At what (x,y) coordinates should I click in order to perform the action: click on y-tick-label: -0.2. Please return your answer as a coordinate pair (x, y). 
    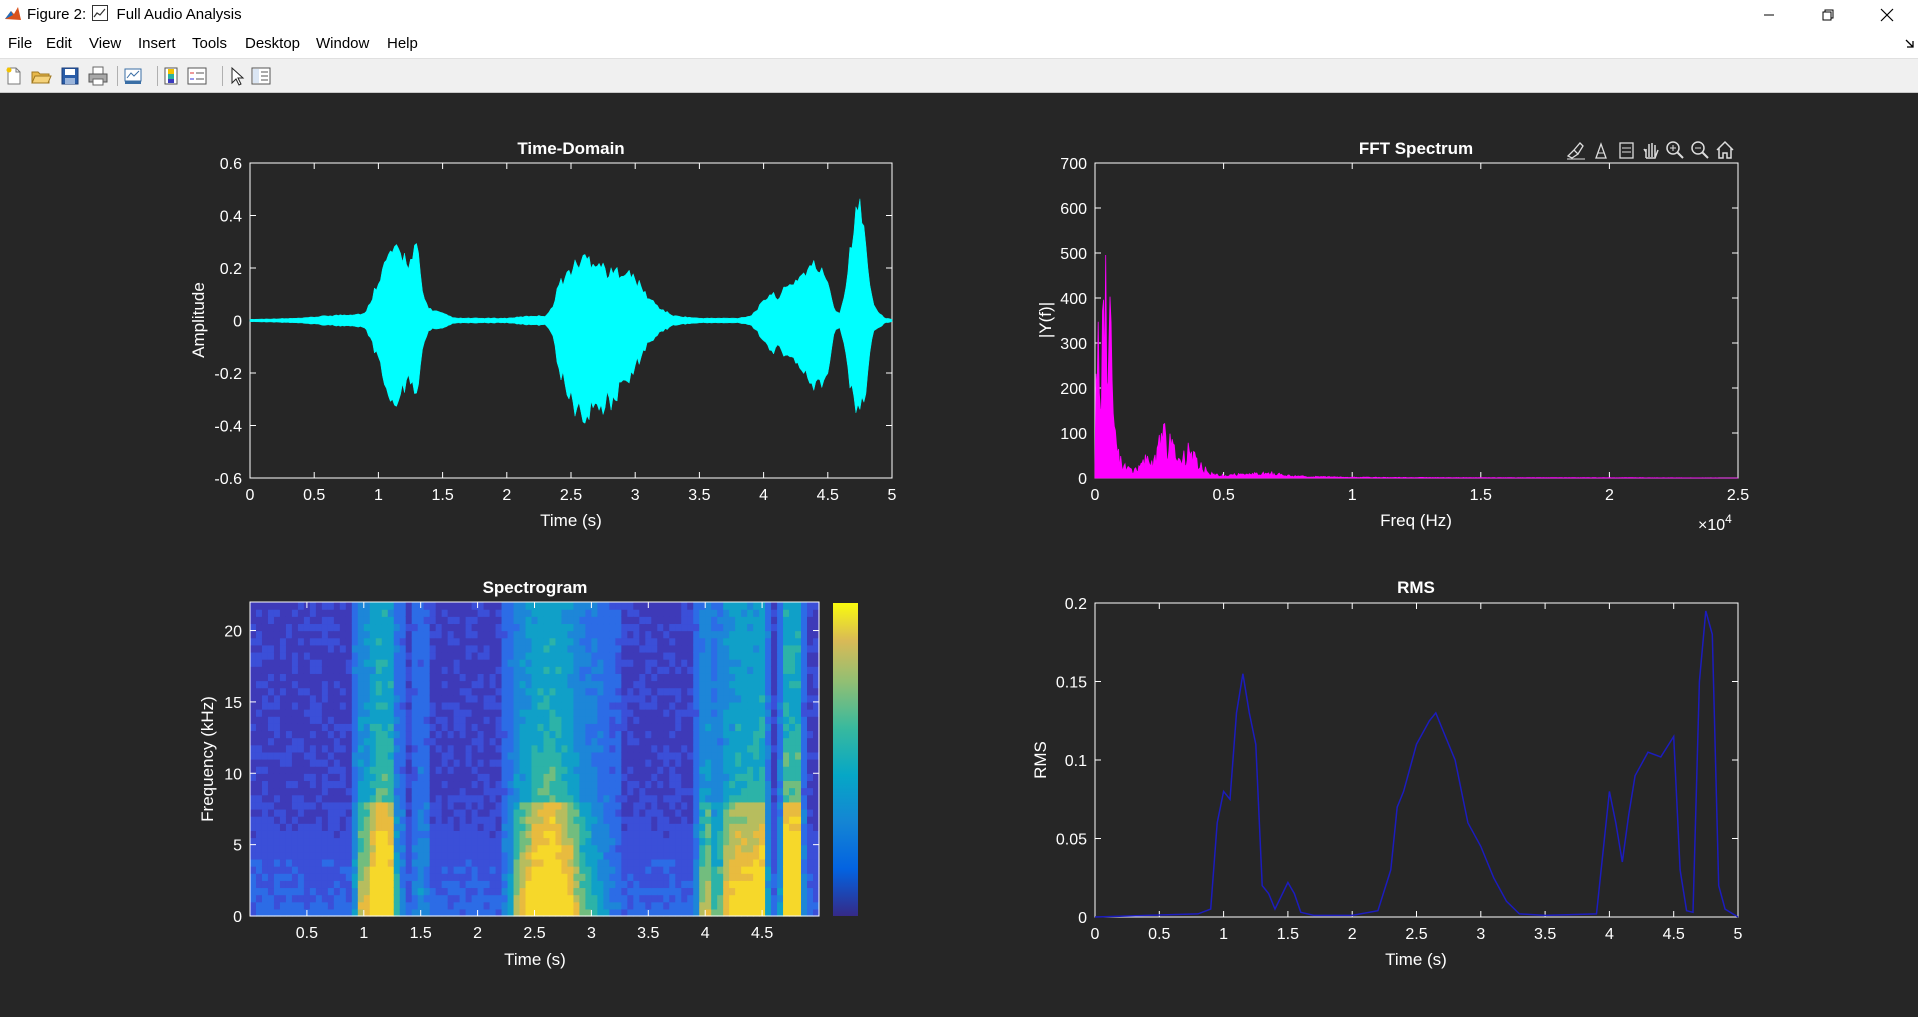
    Looking at the image, I should click on (228, 374).